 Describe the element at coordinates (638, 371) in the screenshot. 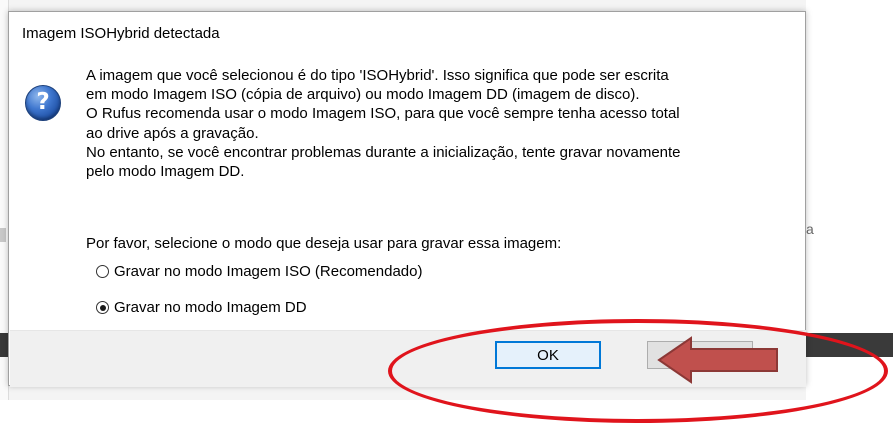

I see `highlight-ellipse` at that location.